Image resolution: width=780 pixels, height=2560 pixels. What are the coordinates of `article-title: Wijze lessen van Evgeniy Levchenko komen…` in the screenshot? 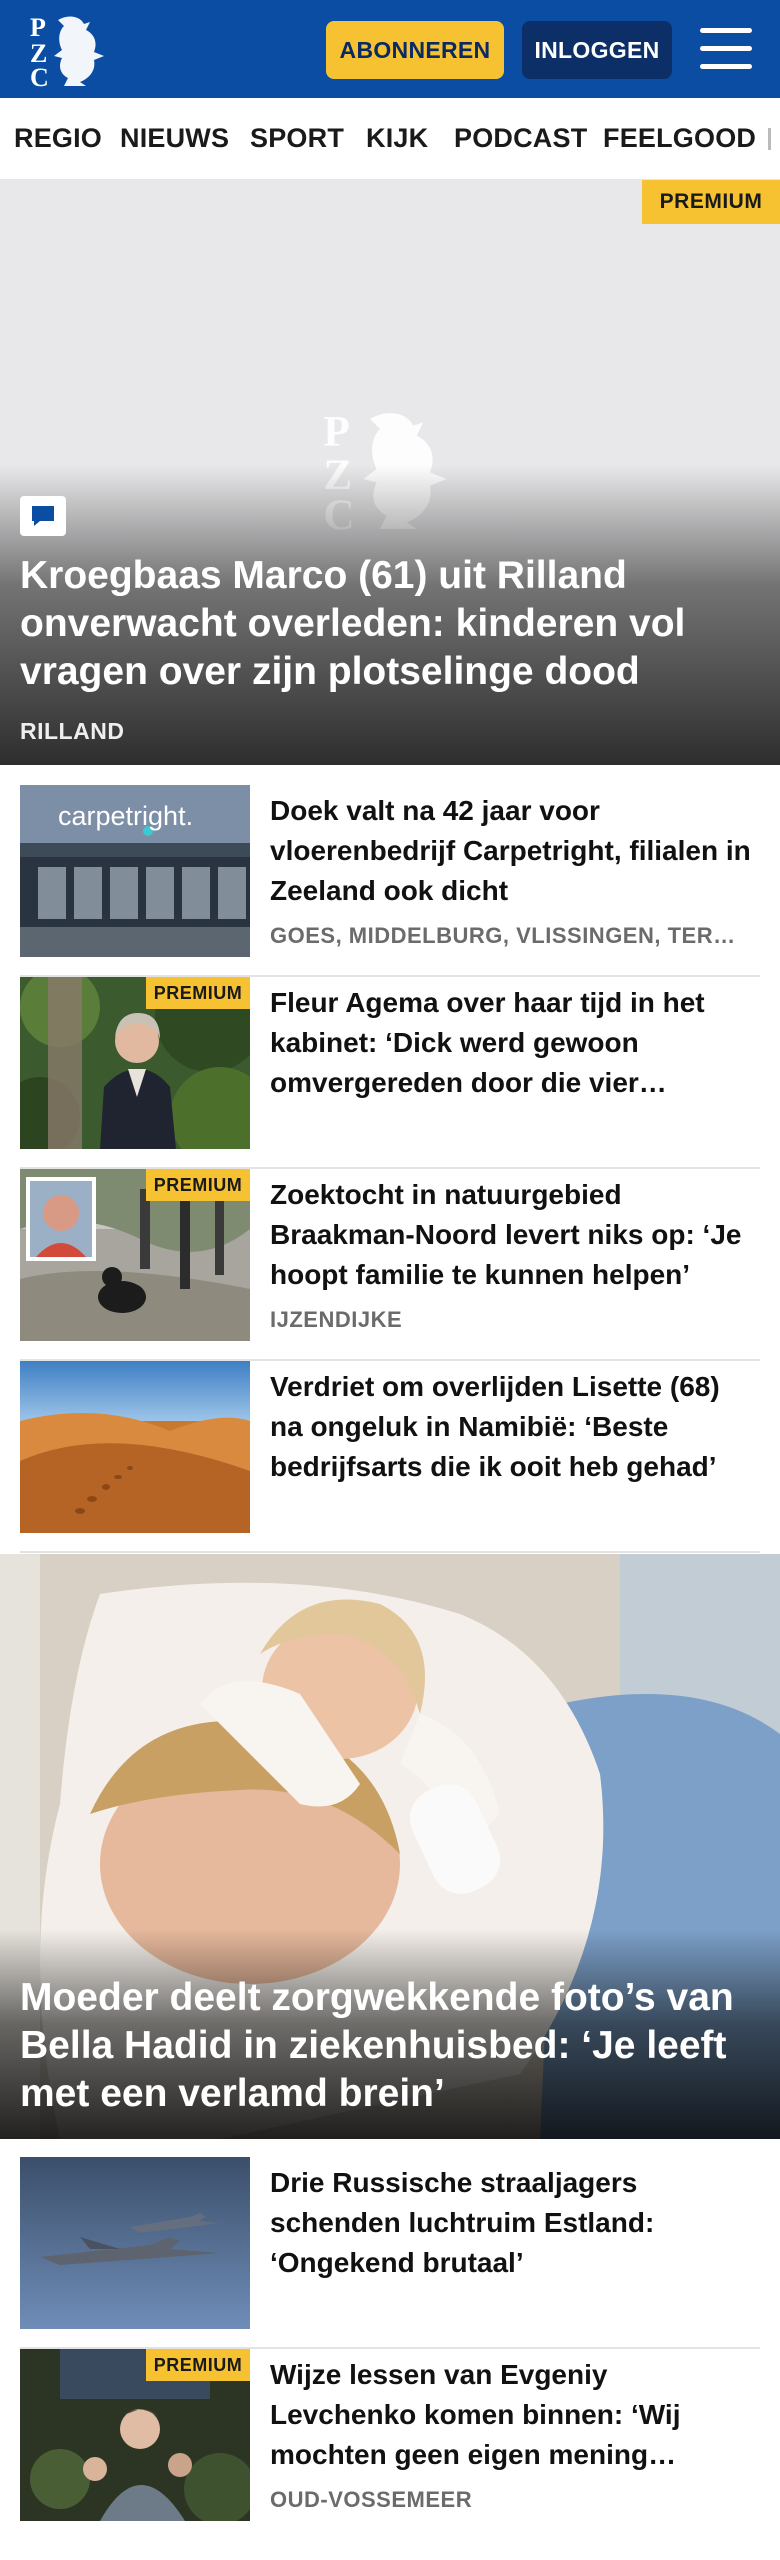 It's located at (515, 2415).